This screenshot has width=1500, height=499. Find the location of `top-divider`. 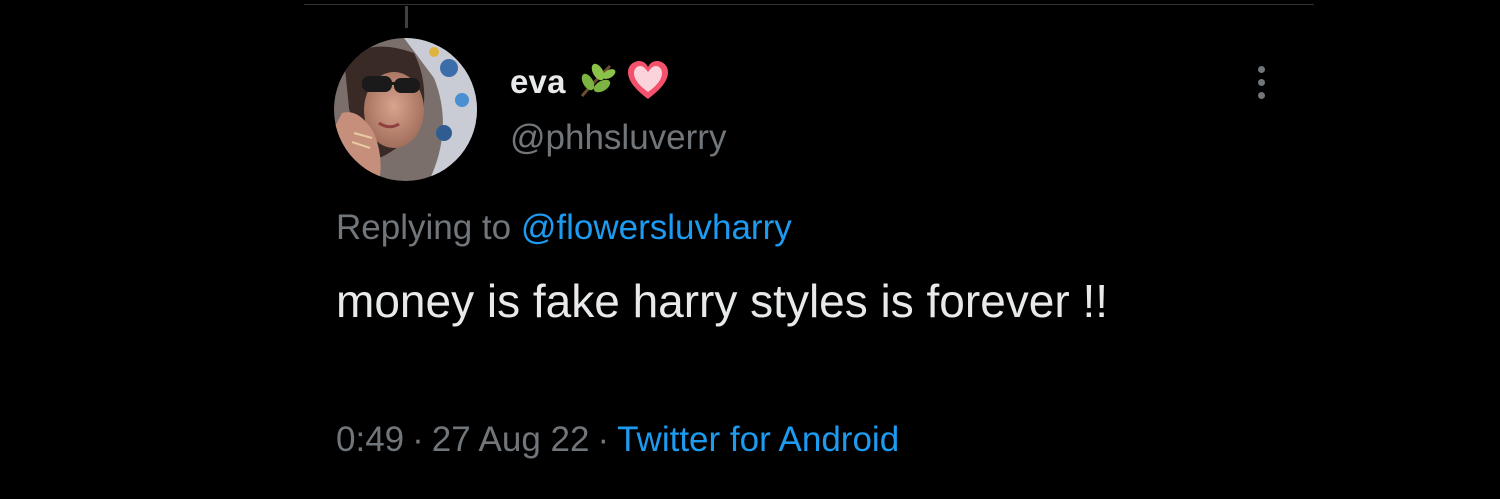

top-divider is located at coordinates (809, 4).